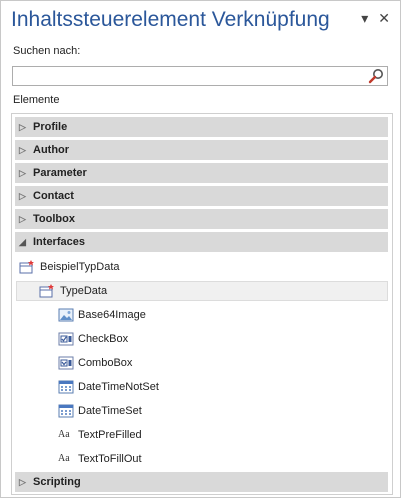 The height and width of the screenshot is (498, 401). I want to click on group-profile: ▷ Profile, so click(201, 127).